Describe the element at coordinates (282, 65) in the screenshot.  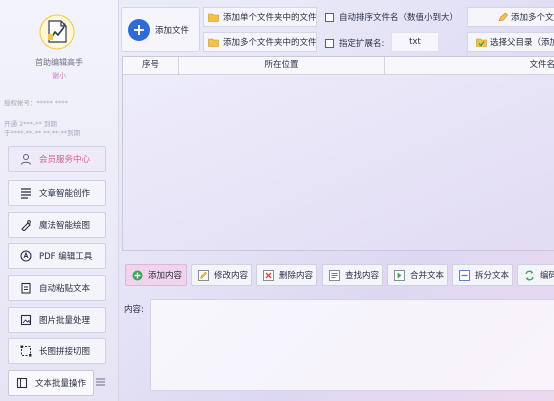
I see `column-header-location: 所在位置` at that location.